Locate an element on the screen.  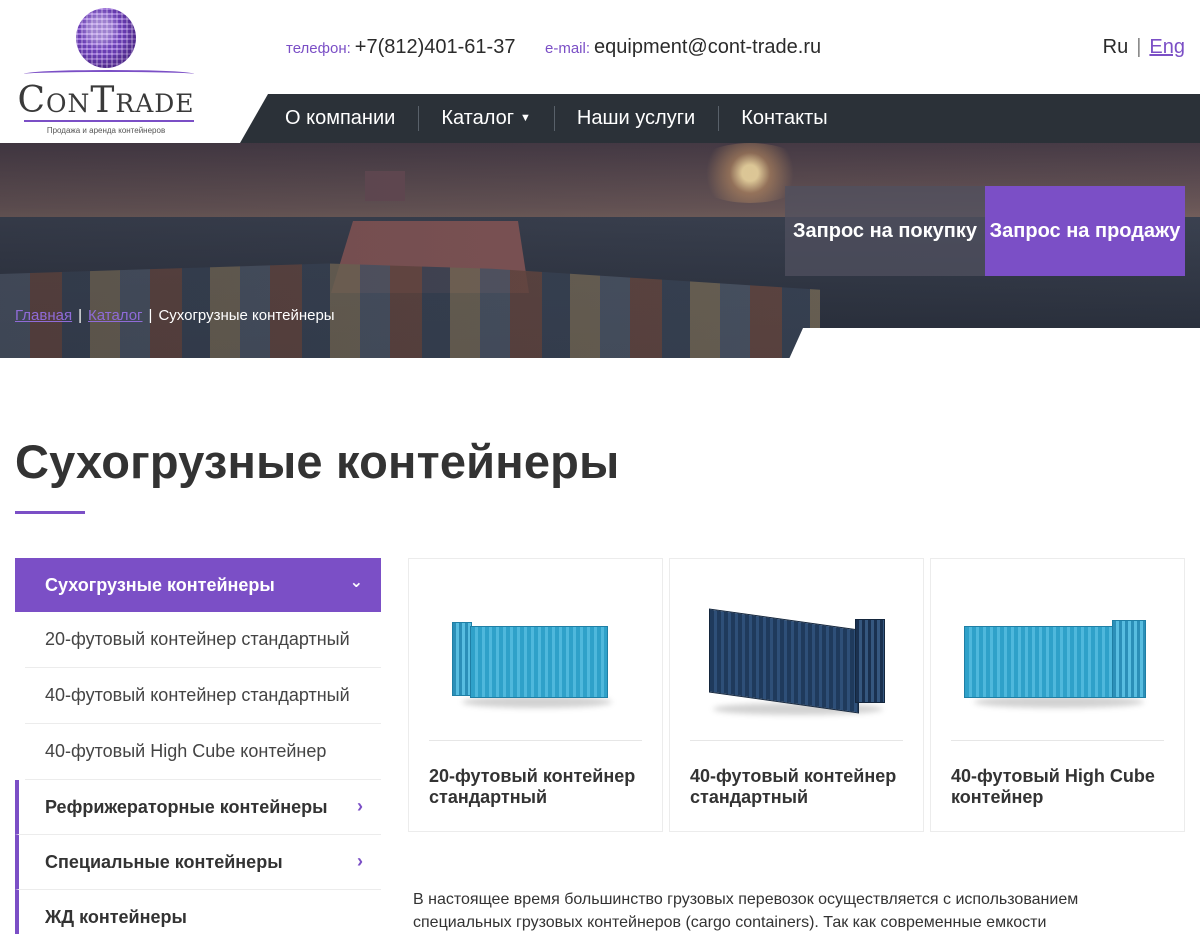
phone-contact: телефон: +7(812)401-61-37 is located at coordinates (400, 47).